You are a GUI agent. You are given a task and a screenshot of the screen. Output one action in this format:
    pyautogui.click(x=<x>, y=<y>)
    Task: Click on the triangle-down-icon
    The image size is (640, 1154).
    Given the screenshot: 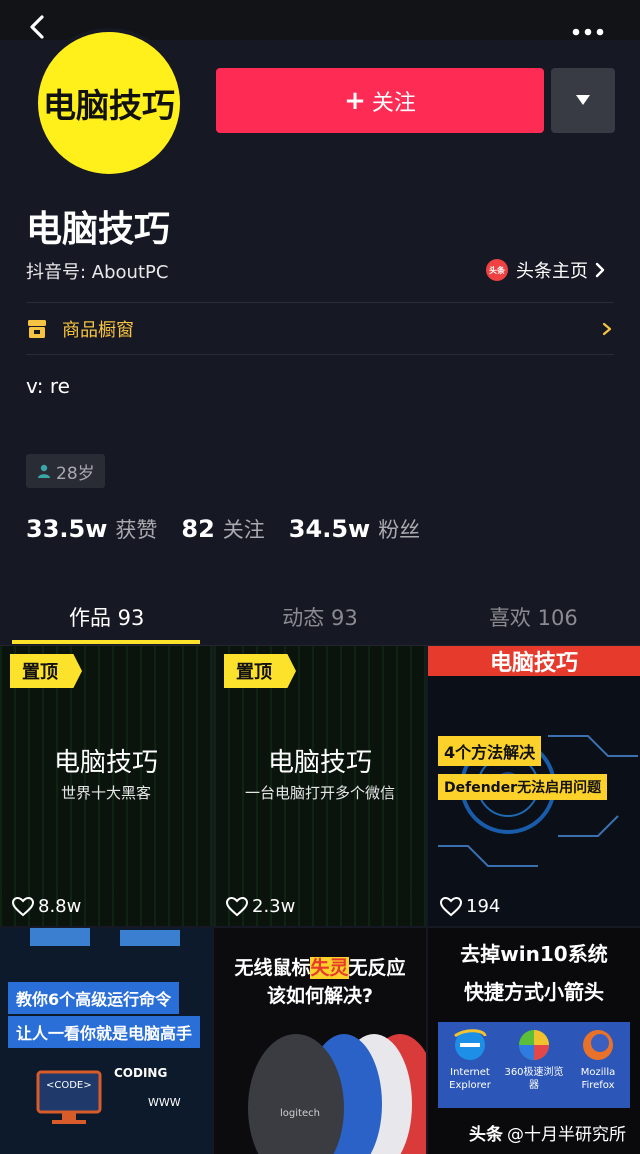 What is the action you would take?
    pyautogui.click(x=583, y=100)
    